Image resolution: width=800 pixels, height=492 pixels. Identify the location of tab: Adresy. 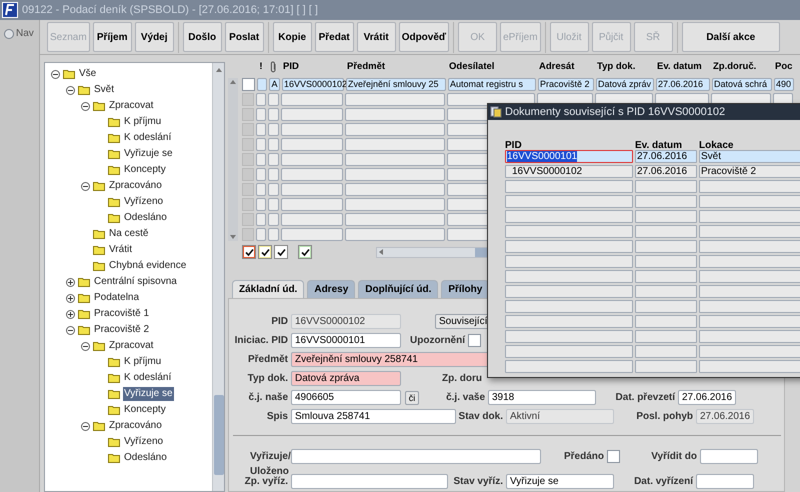
(331, 289).